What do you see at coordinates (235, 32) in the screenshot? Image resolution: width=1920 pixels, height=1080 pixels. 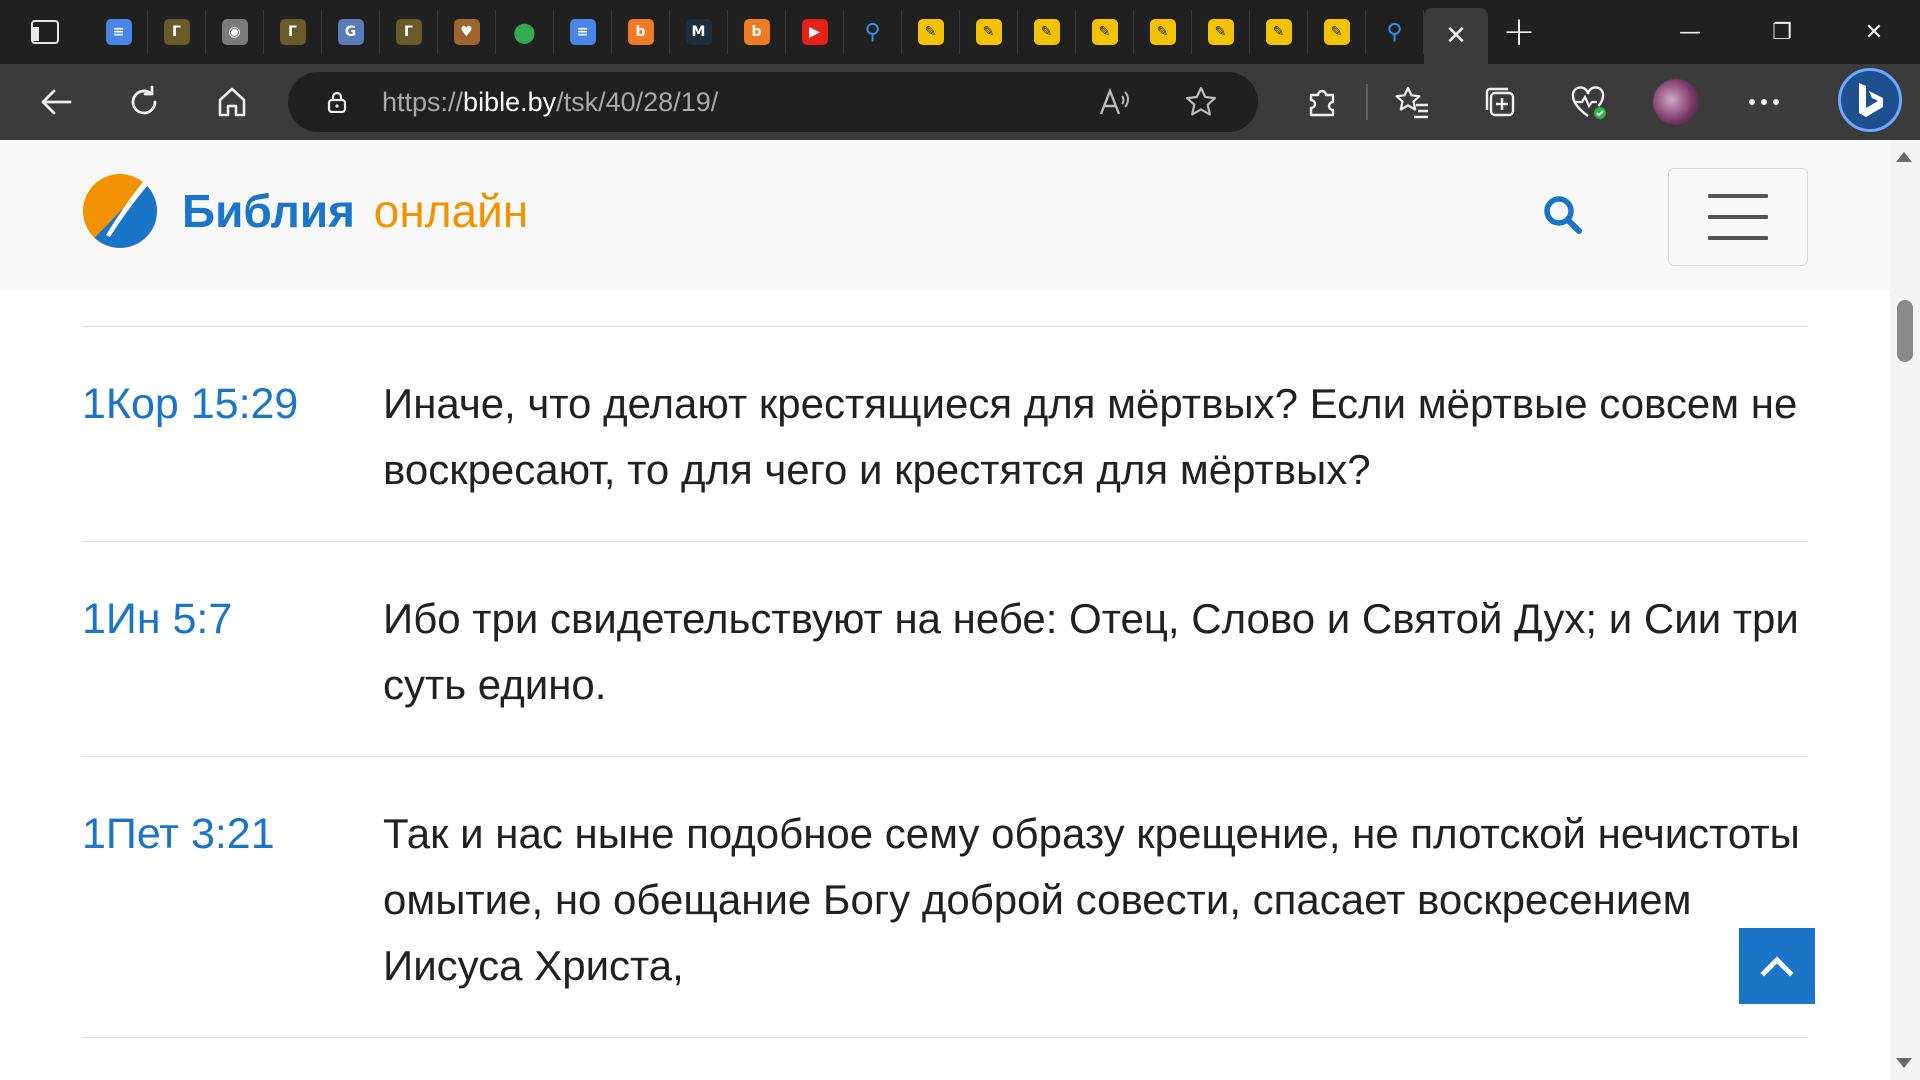 I see `browser-tab: ◉` at bounding box center [235, 32].